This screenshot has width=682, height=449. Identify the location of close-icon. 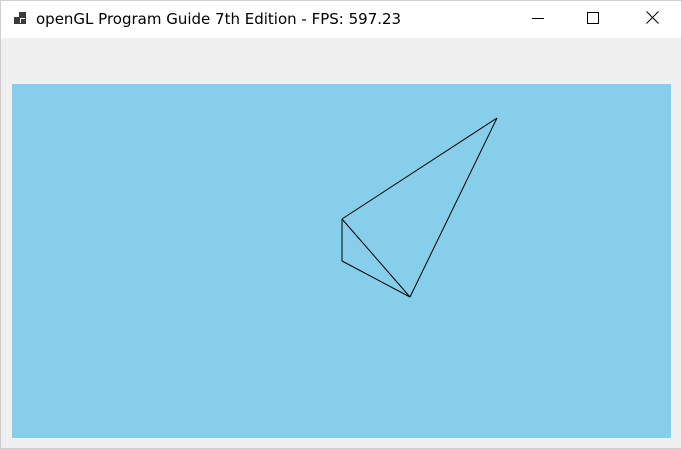
(652, 19).